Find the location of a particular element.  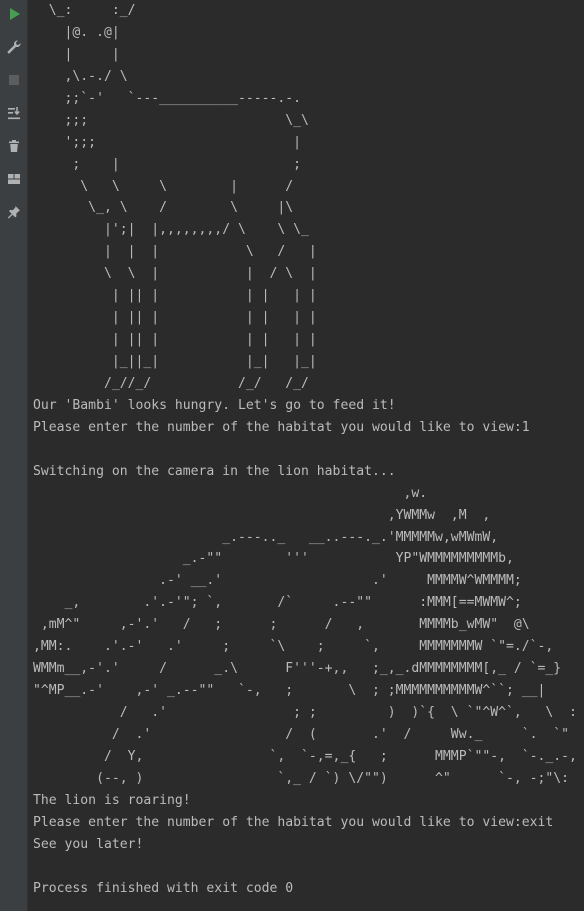

console-line: ;;; \_\ is located at coordinates (171, 120).